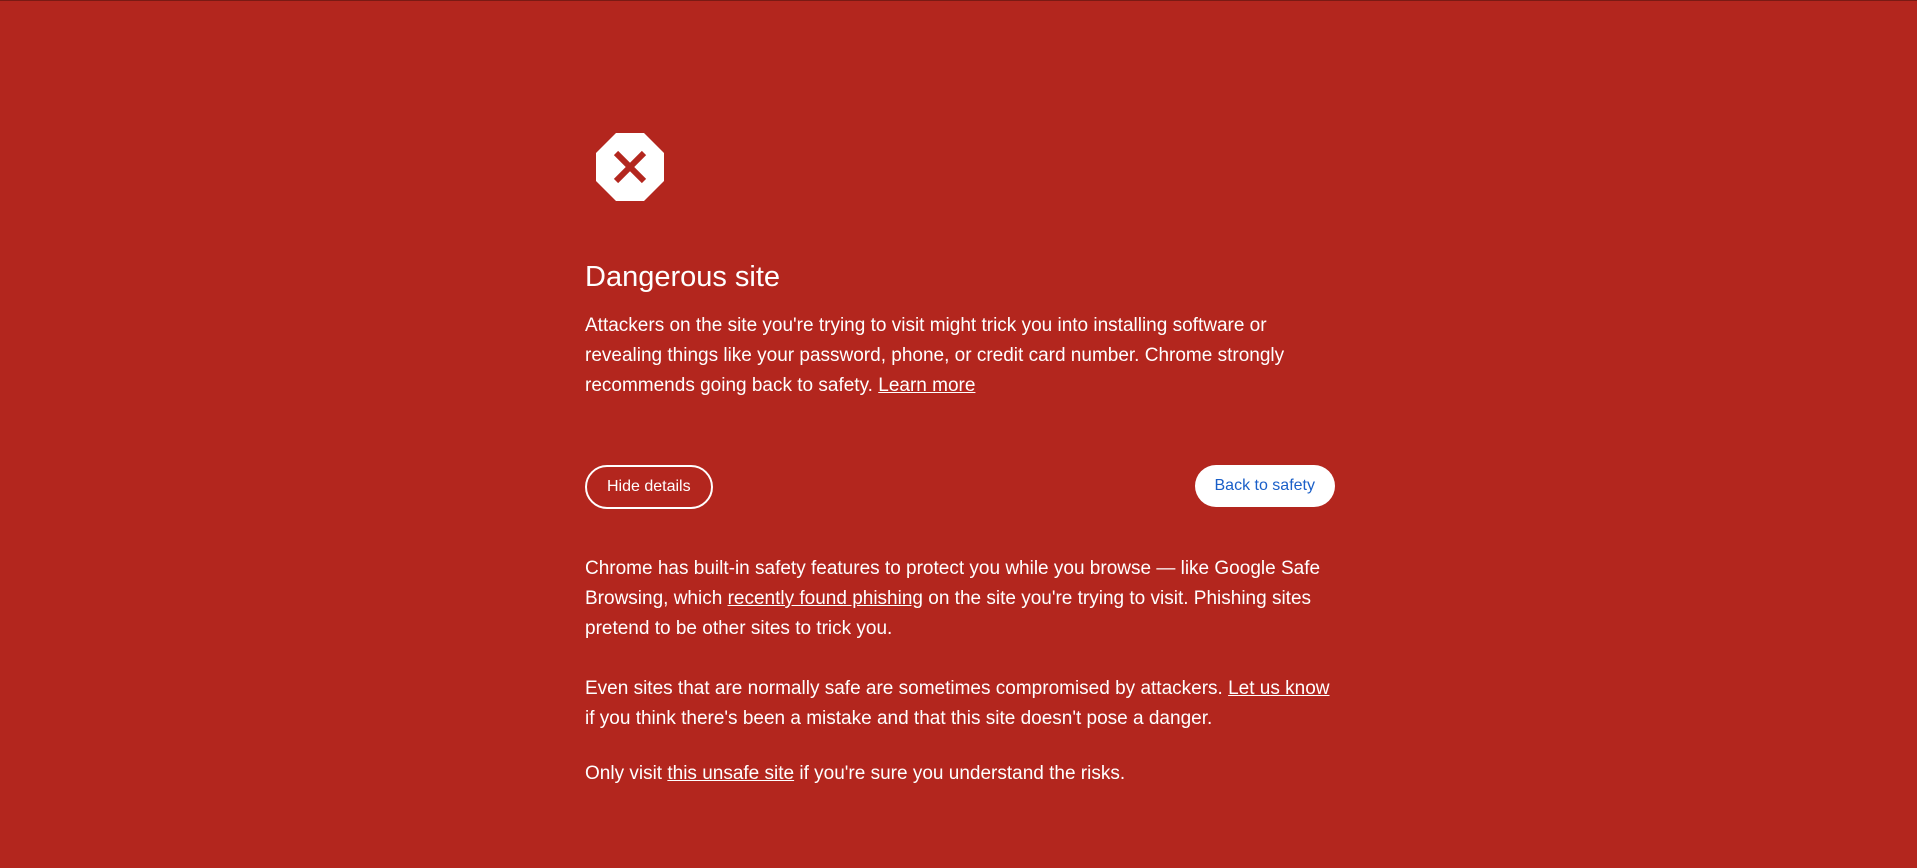  What do you see at coordinates (730, 773) in the screenshot?
I see `visit-unsafe-site-link: this unsafe site` at bounding box center [730, 773].